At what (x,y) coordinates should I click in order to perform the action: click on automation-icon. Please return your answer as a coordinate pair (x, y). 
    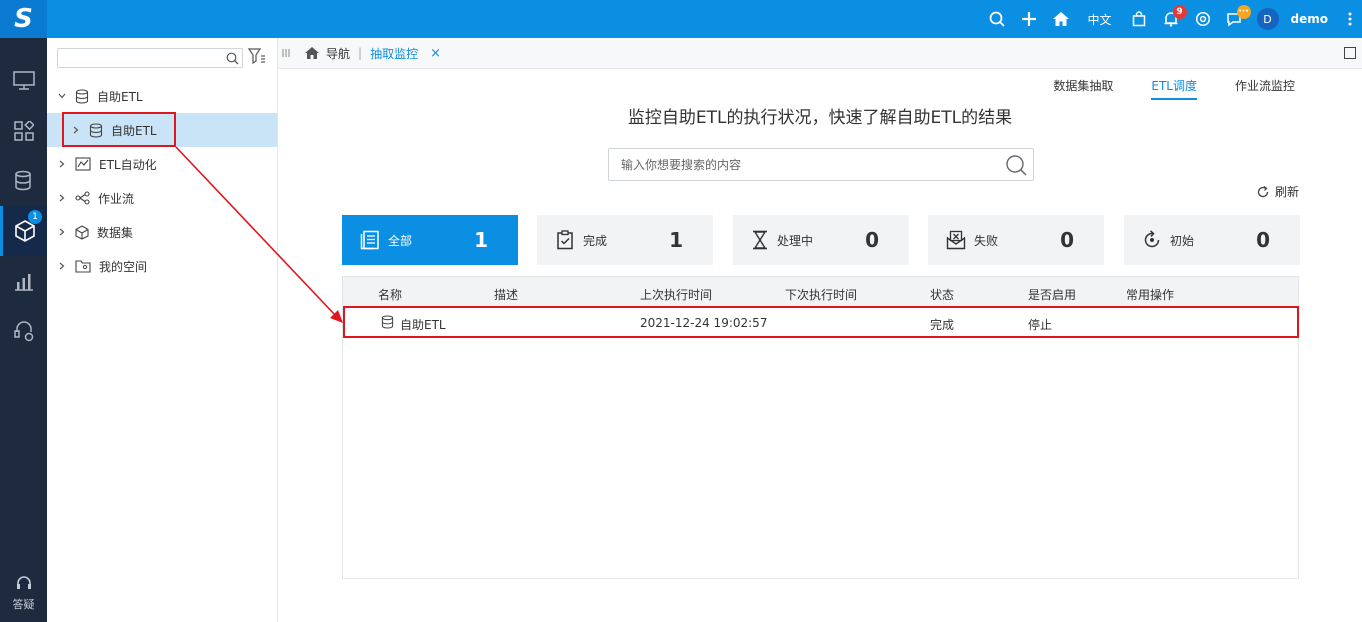
    Looking at the image, I should click on (83, 164).